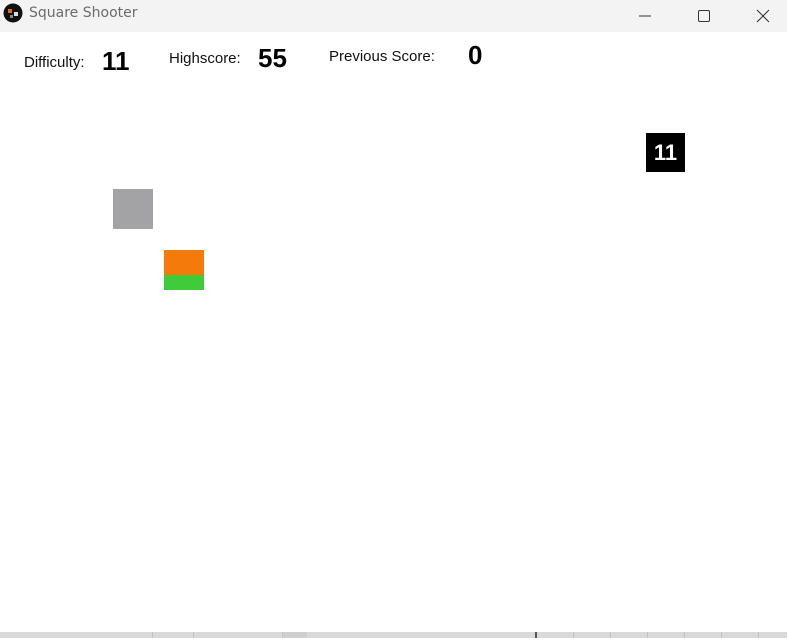  What do you see at coordinates (116, 61) in the screenshot?
I see `difficulty-value: 11` at bounding box center [116, 61].